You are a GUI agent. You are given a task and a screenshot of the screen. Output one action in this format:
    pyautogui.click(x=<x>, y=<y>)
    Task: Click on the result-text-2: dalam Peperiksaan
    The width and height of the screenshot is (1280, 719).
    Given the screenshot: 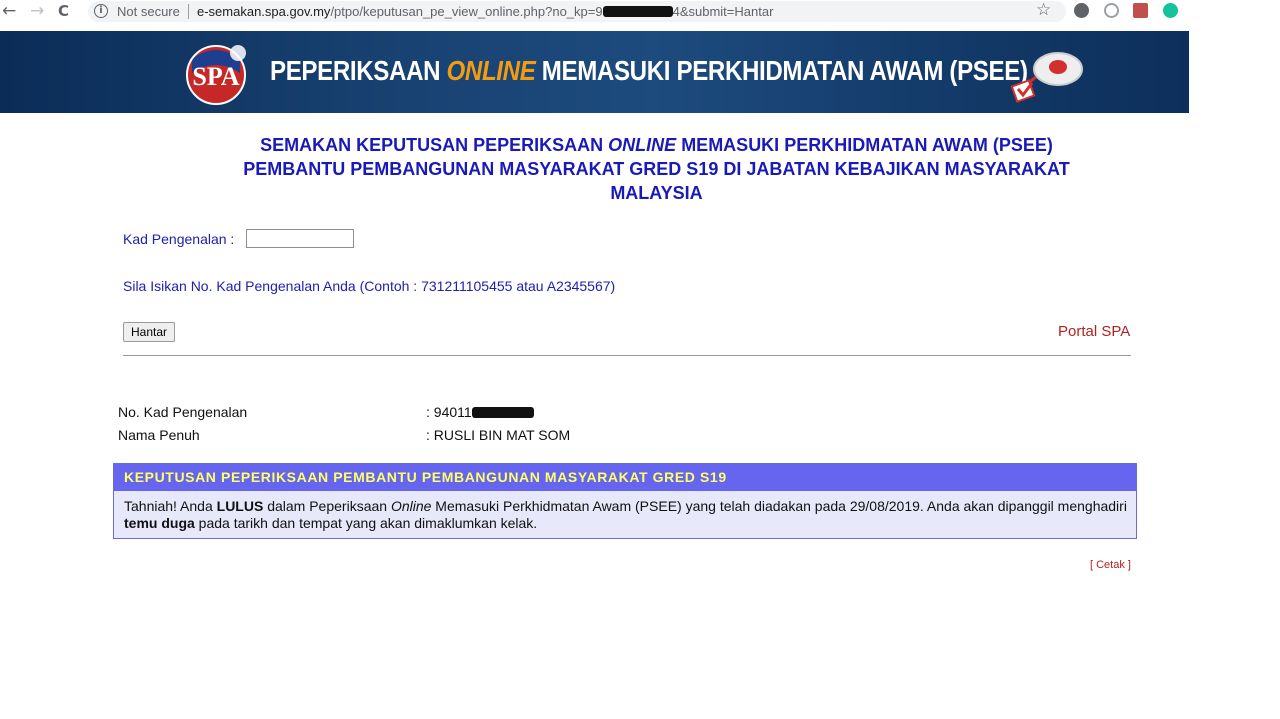 What is the action you would take?
    pyautogui.click(x=327, y=506)
    